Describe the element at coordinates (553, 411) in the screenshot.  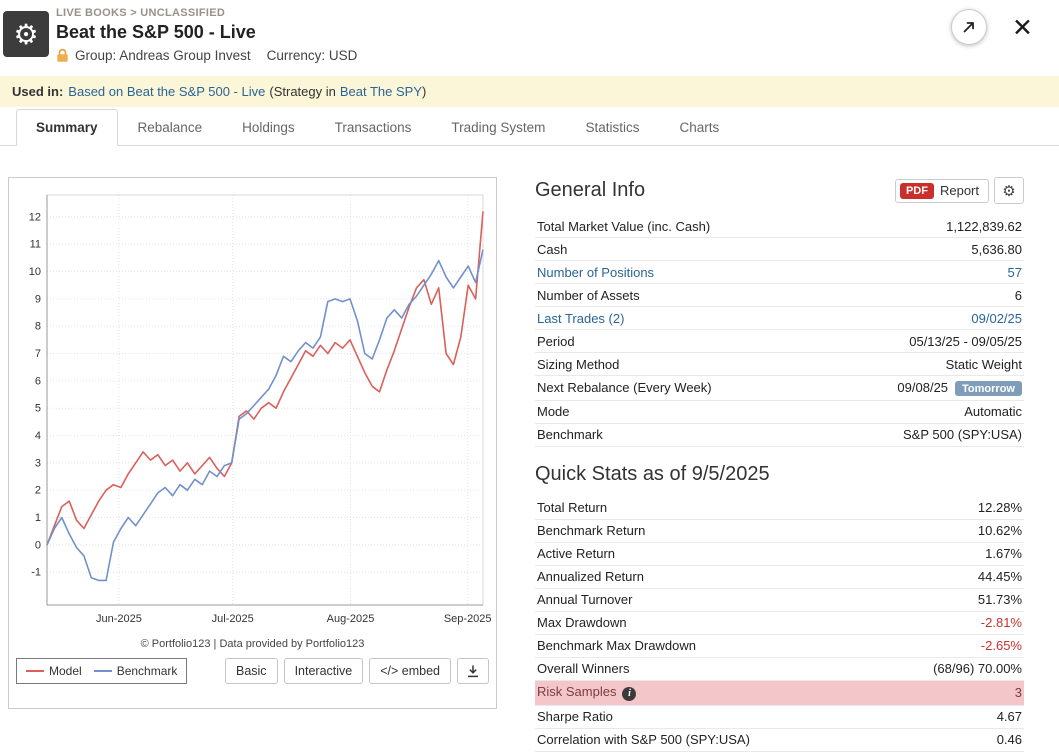
I see `row-label: Mode` at that location.